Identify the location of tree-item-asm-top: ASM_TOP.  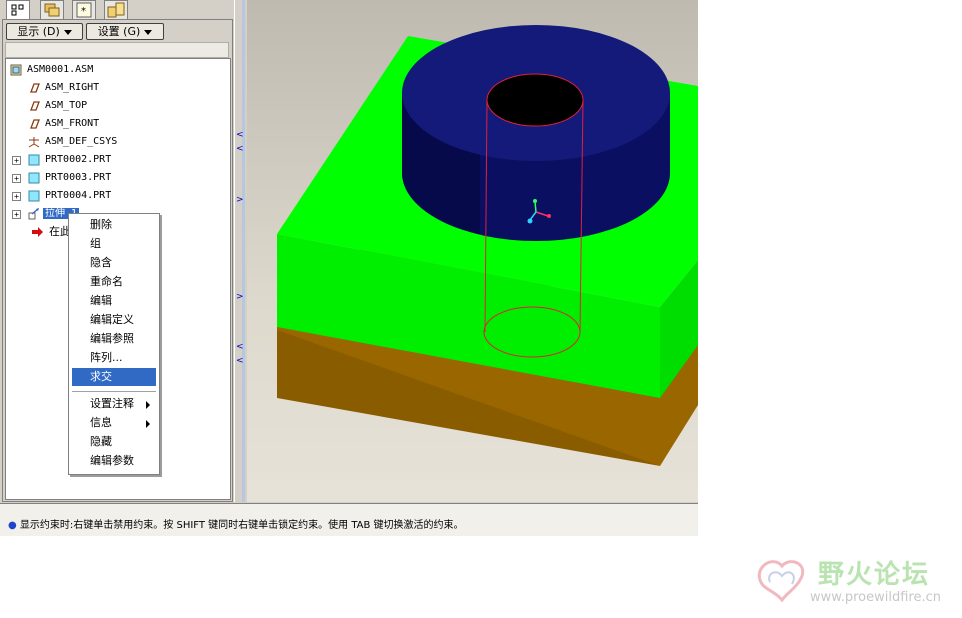
(58, 106).